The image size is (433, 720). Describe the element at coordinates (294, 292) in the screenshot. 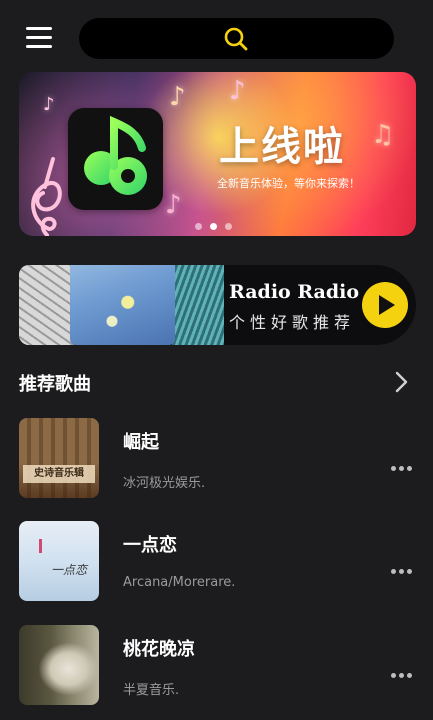

I see `radio-title: Radio Radio` at that location.